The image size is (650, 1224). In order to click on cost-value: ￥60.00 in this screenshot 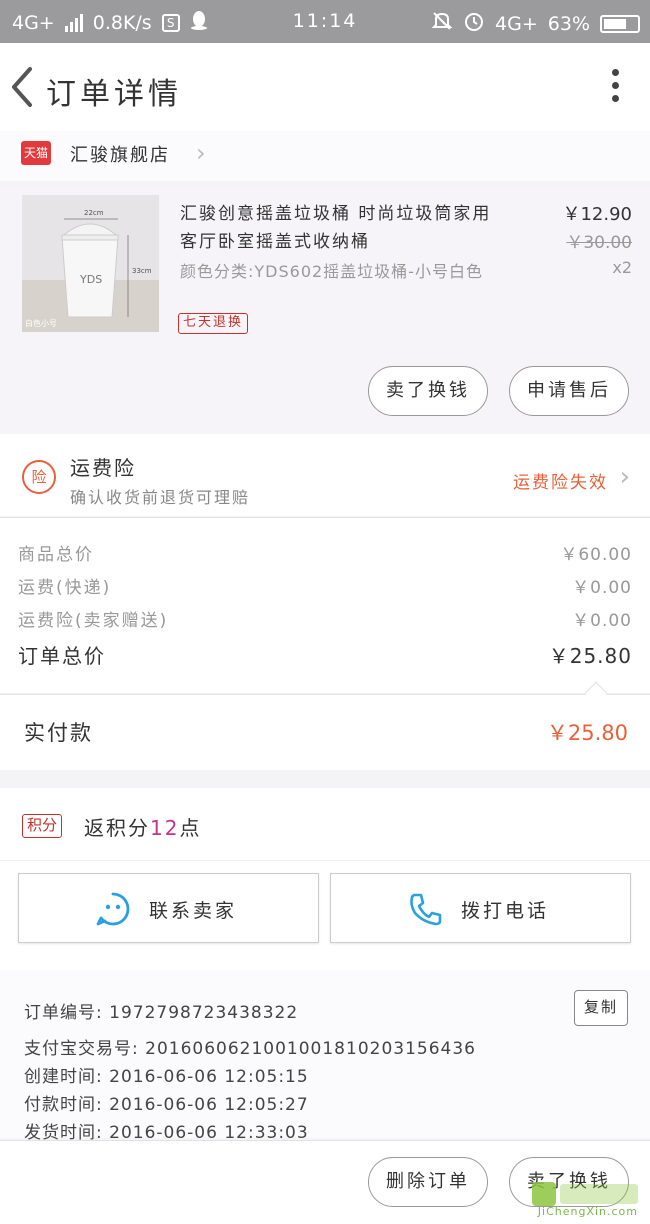, I will do `click(596, 555)`.